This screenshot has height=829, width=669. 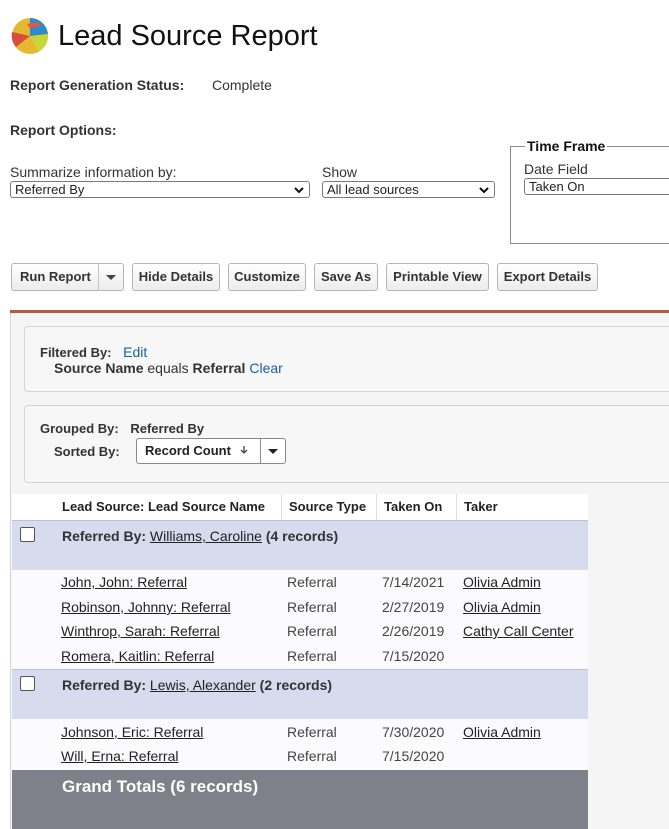 I want to click on grouping-panel: Grouped By: Referred By Sorted By:, so click(x=346, y=444).